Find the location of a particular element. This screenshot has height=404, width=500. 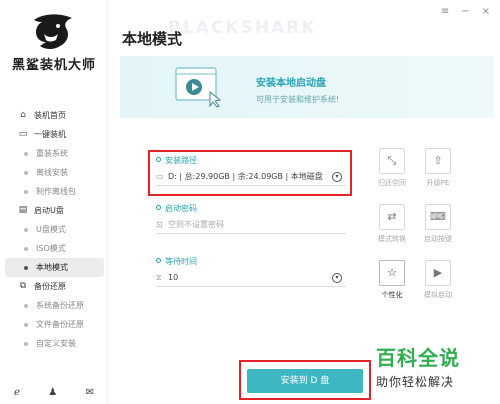

tool-label: 模拟启动 is located at coordinates (438, 295).